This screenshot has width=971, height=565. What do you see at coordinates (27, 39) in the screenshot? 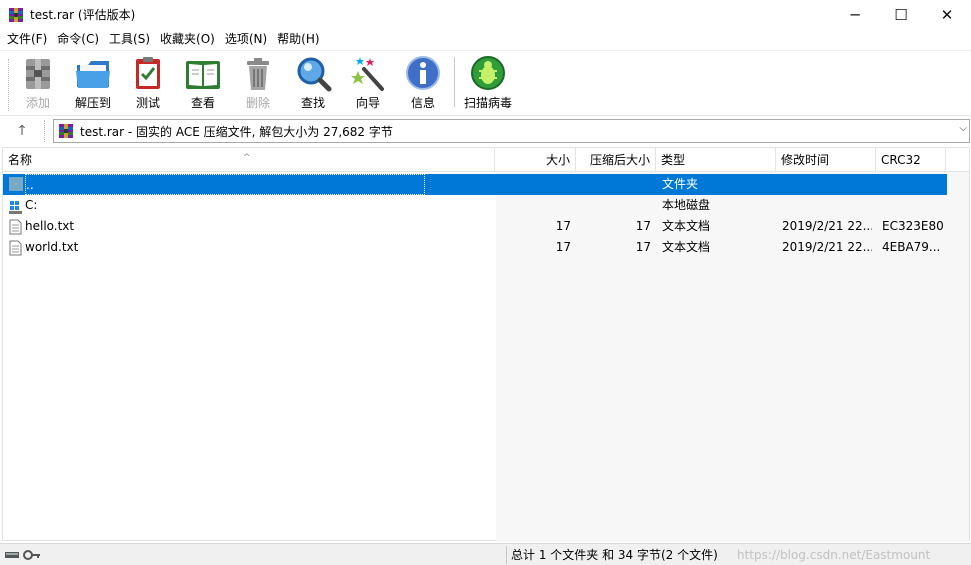
I see `menu-file: 文件(F)` at bounding box center [27, 39].